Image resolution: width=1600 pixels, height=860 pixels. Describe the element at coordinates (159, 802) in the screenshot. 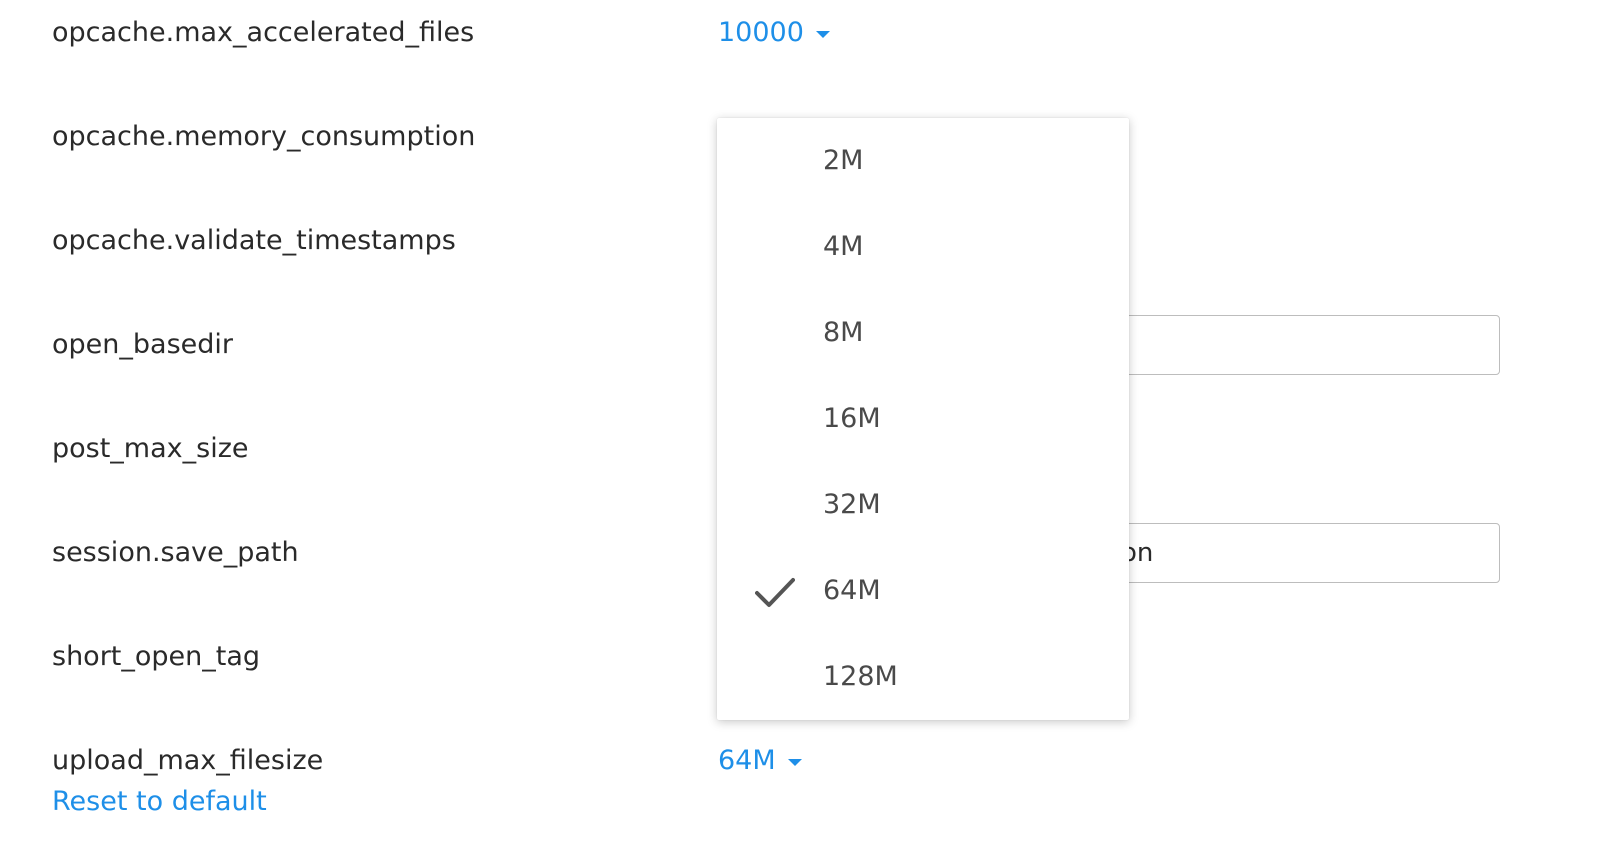

I see `reset-to-default-link: Reset to default` at that location.